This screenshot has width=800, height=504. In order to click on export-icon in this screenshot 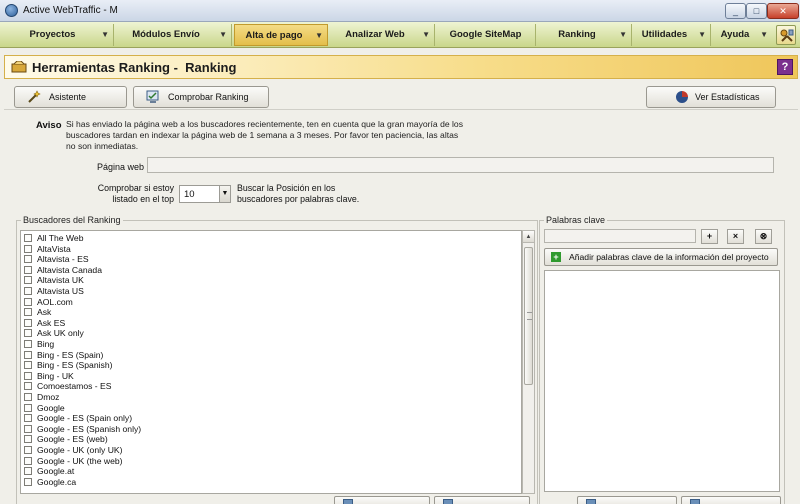, I will do `click(695, 501)`.